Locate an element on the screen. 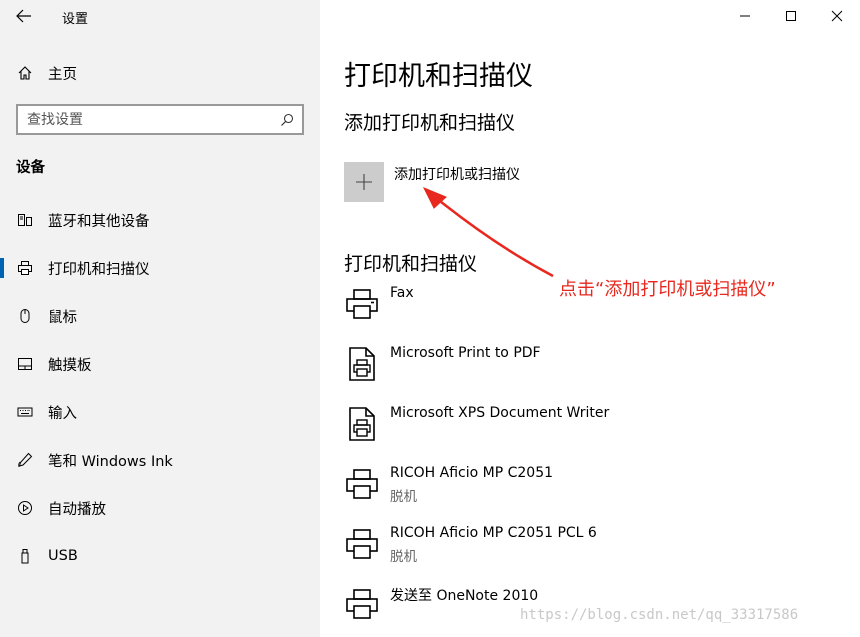 The width and height of the screenshot is (860, 637). search-input is located at coordinates (145, 119).